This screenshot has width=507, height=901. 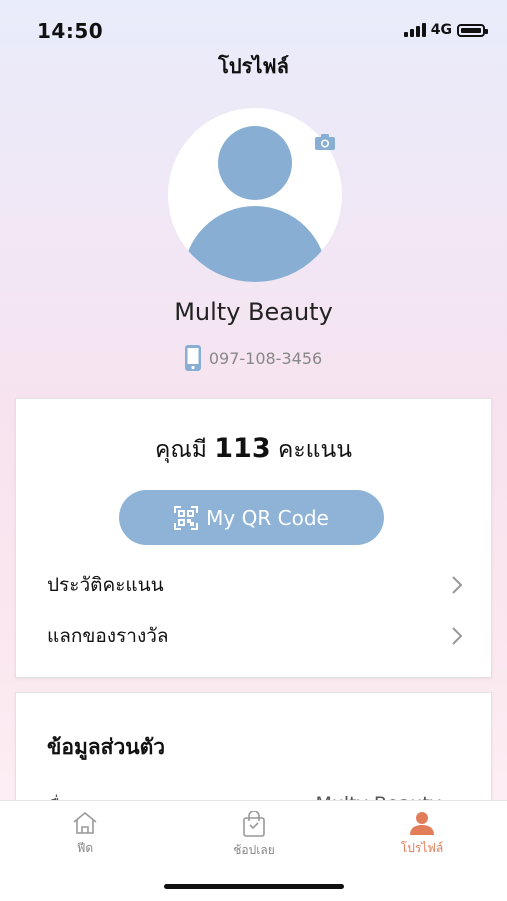 What do you see at coordinates (414, 30) in the screenshot?
I see `signal-icon` at bounding box center [414, 30].